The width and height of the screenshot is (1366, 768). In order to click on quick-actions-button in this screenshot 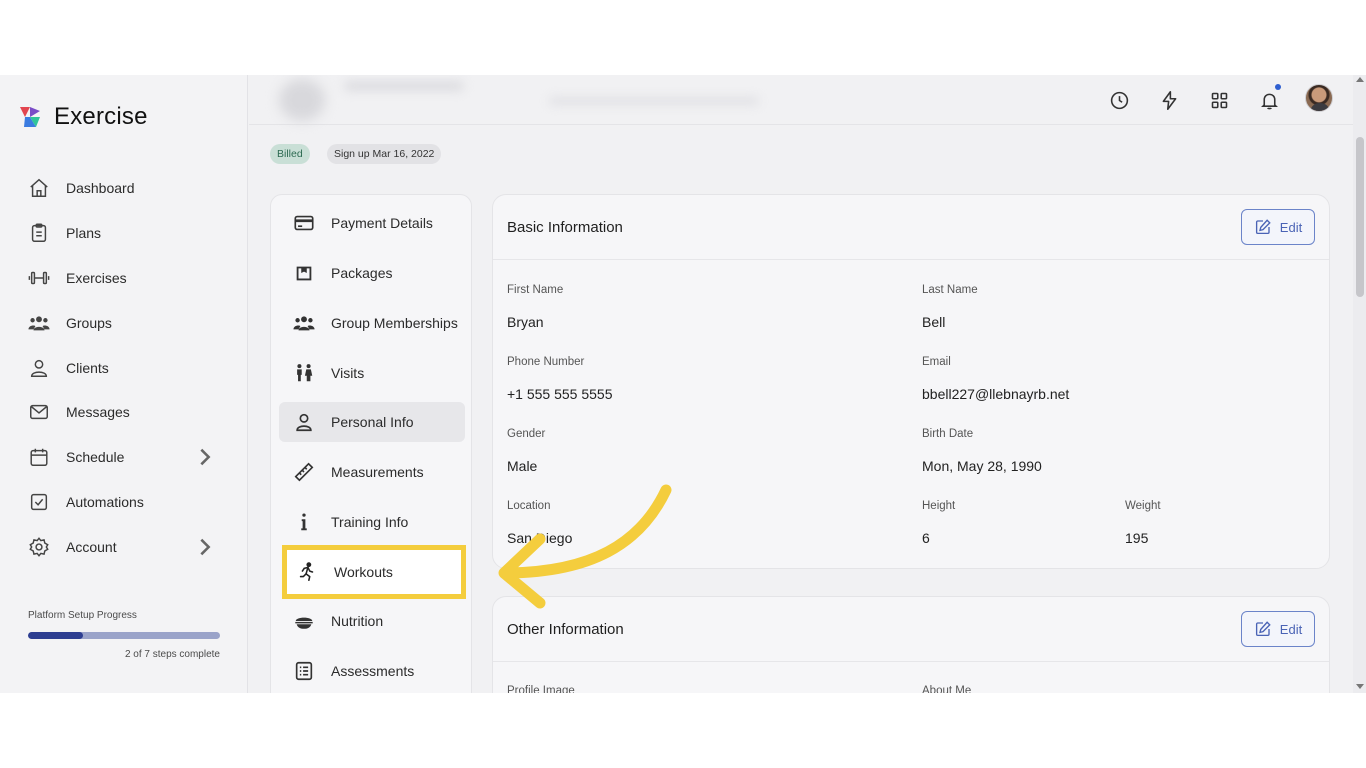, I will do `click(1169, 100)`.